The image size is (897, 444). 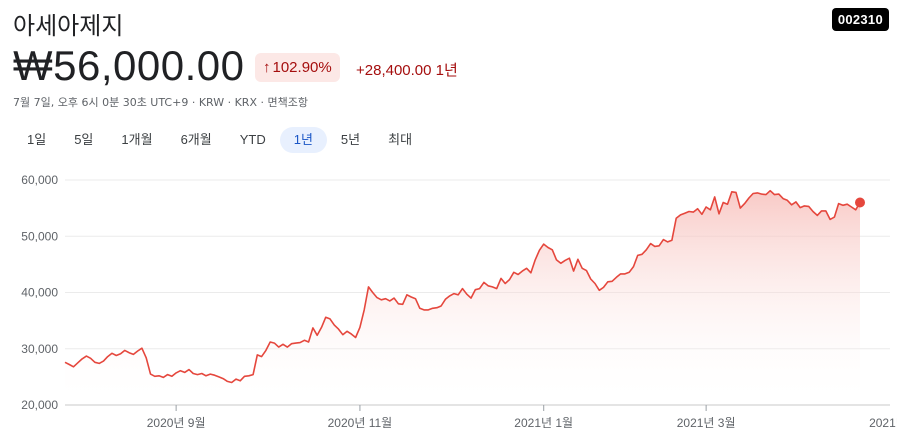 I want to click on y-tick-label: 50,000, so click(x=39, y=236).